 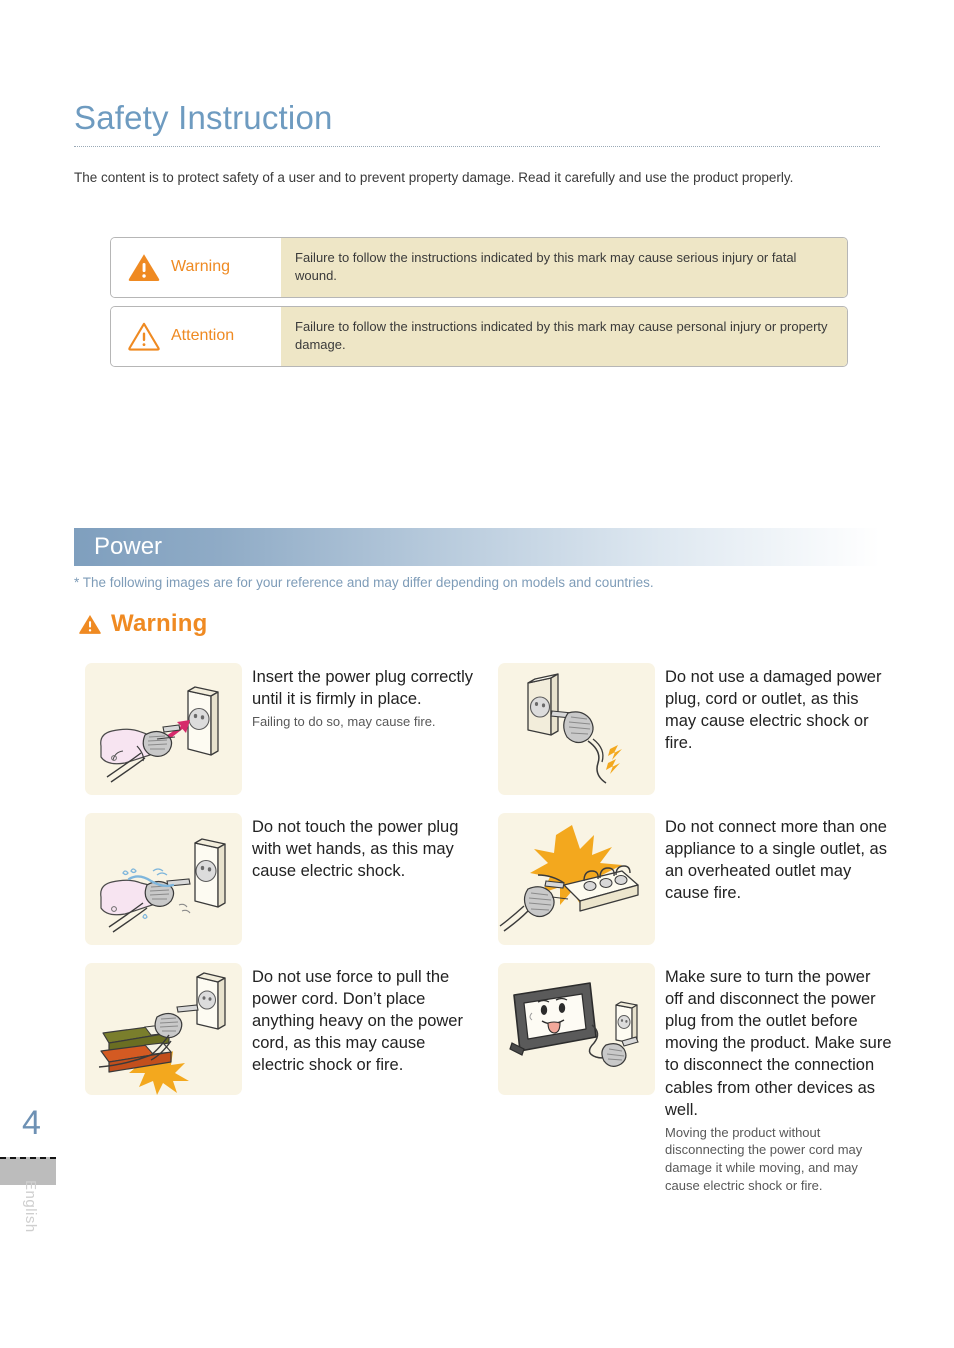 What do you see at coordinates (576, 1029) in the screenshot?
I see `unplug-before-moving-icon` at bounding box center [576, 1029].